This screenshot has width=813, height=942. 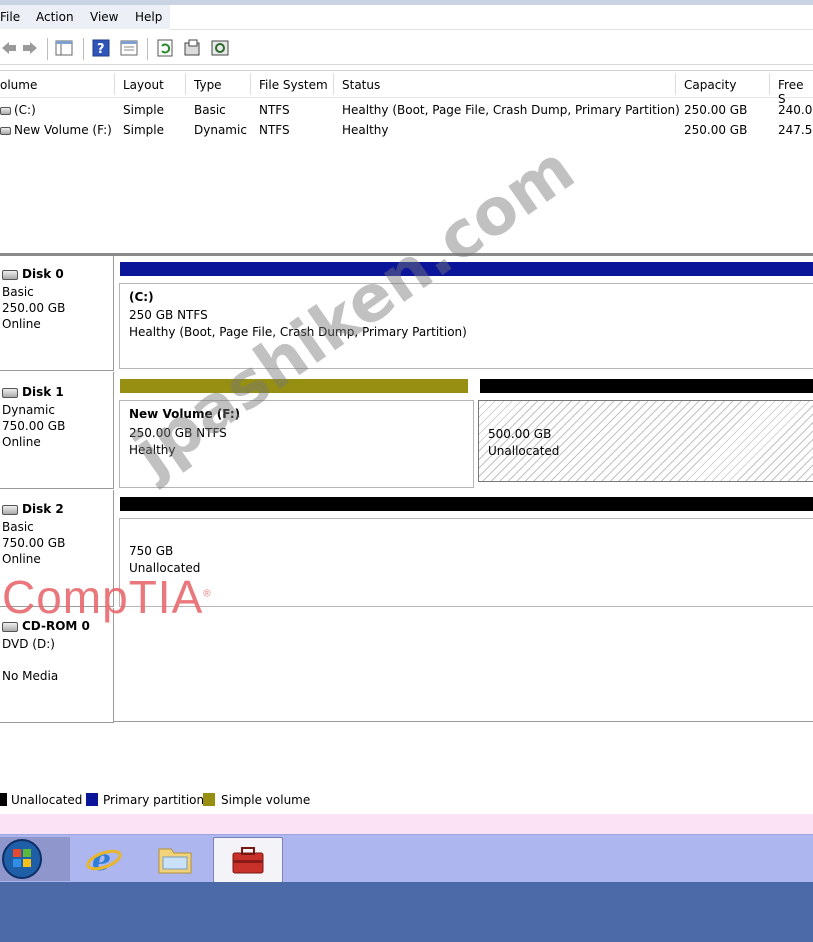 What do you see at coordinates (3, 799) in the screenshot?
I see `legend-swatch-unallocated` at bounding box center [3, 799].